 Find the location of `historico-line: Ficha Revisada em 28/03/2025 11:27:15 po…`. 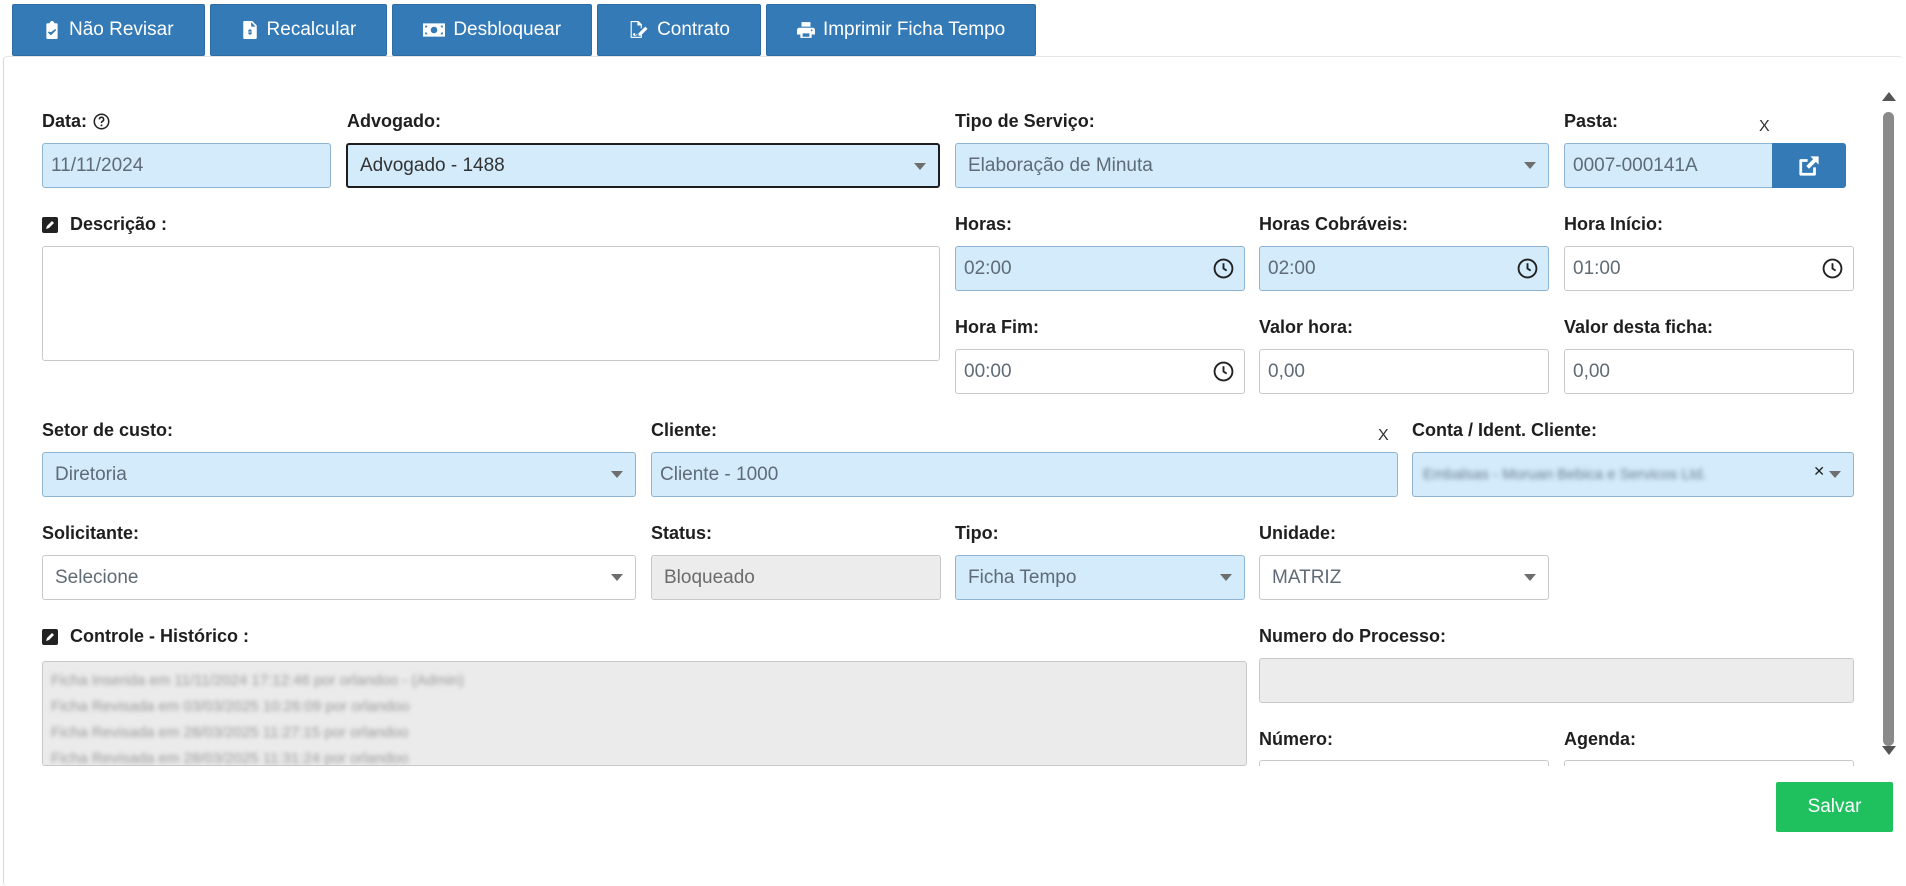

historico-line: Ficha Revisada em 28/03/2025 11:27:15 po… is located at coordinates (230, 732).